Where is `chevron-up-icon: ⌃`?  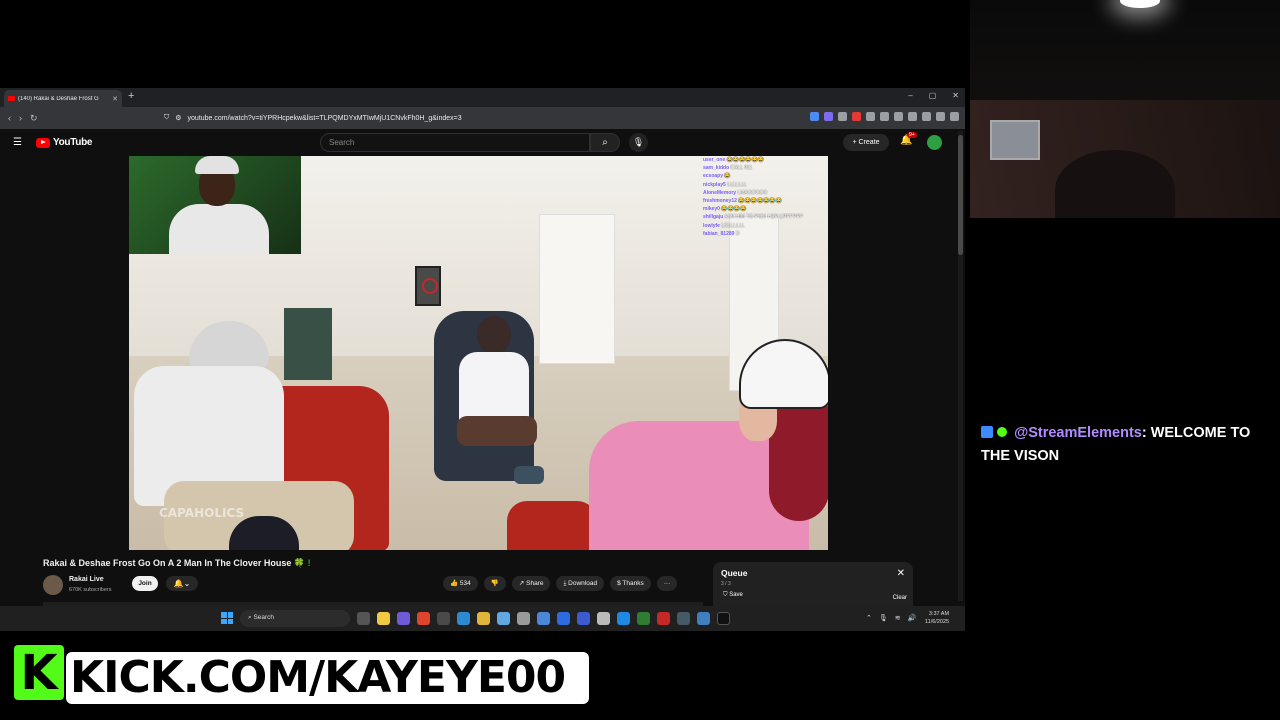
chevron-up-icon: ⌃ is located at coordinates (869, 618).